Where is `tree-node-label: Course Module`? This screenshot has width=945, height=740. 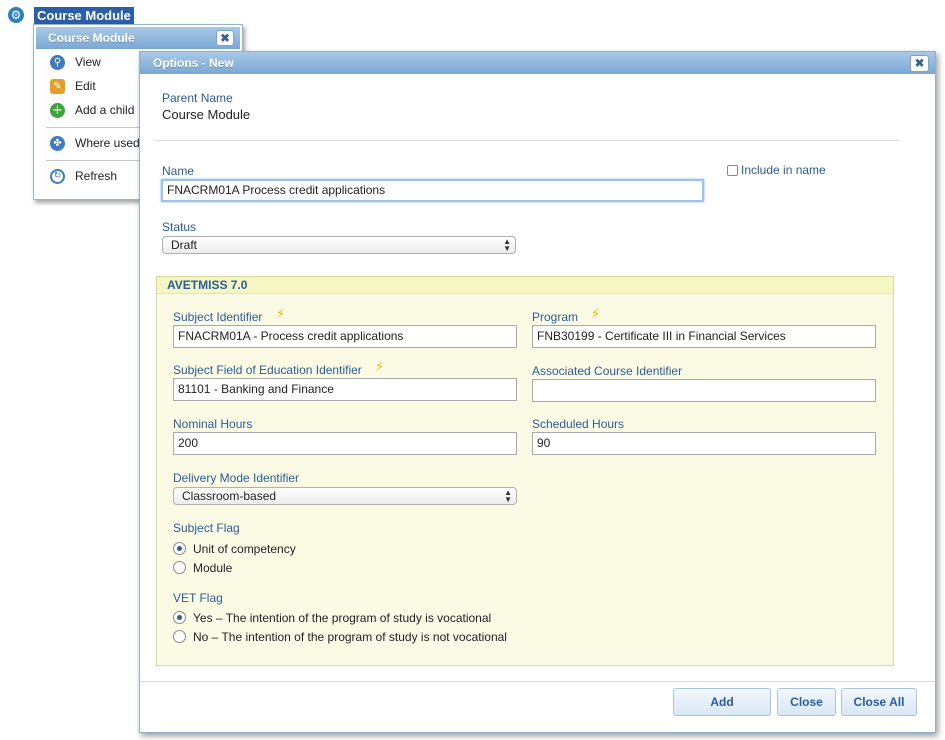
tree-node-label: Course Module is located at coordinates (84, 15).